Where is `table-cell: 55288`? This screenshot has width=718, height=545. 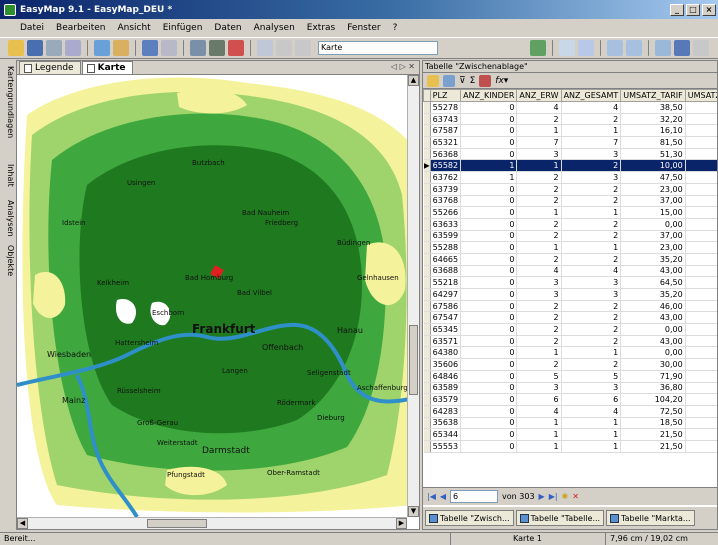 table-cell: 55288 is located at coordinates (446, 247).